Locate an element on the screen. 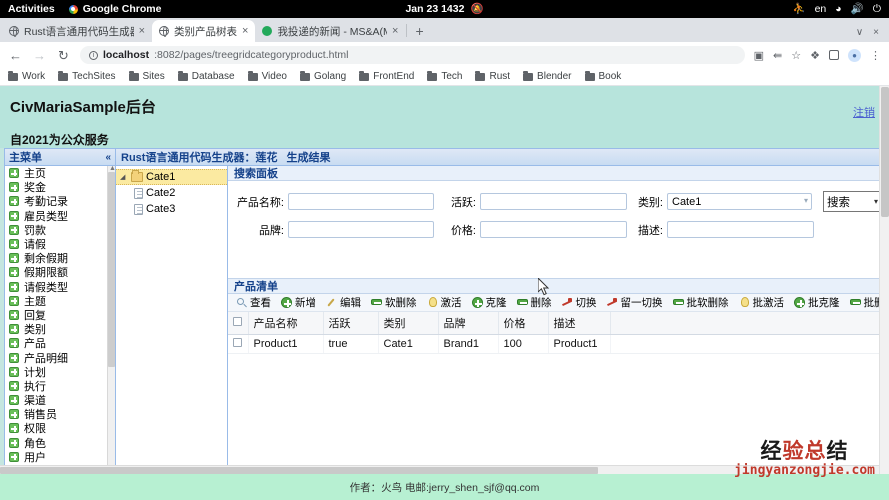 This screenshot has width=889, height=500. bookmark-item: Blender is located at coordinates (547, 76).